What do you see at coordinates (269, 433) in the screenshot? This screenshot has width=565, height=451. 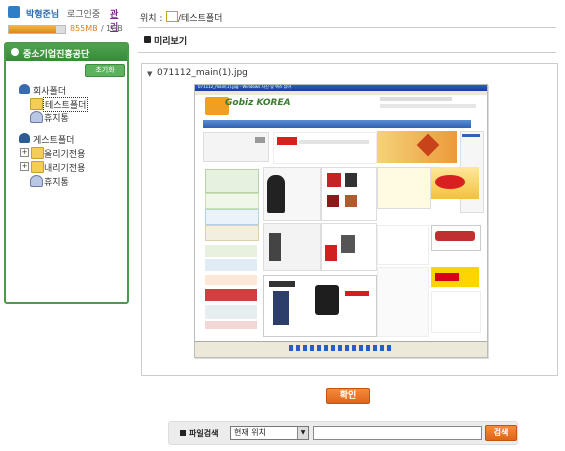 I see `search-scope-select: 현재 위치 ▼` at bounding box center [269, 433].